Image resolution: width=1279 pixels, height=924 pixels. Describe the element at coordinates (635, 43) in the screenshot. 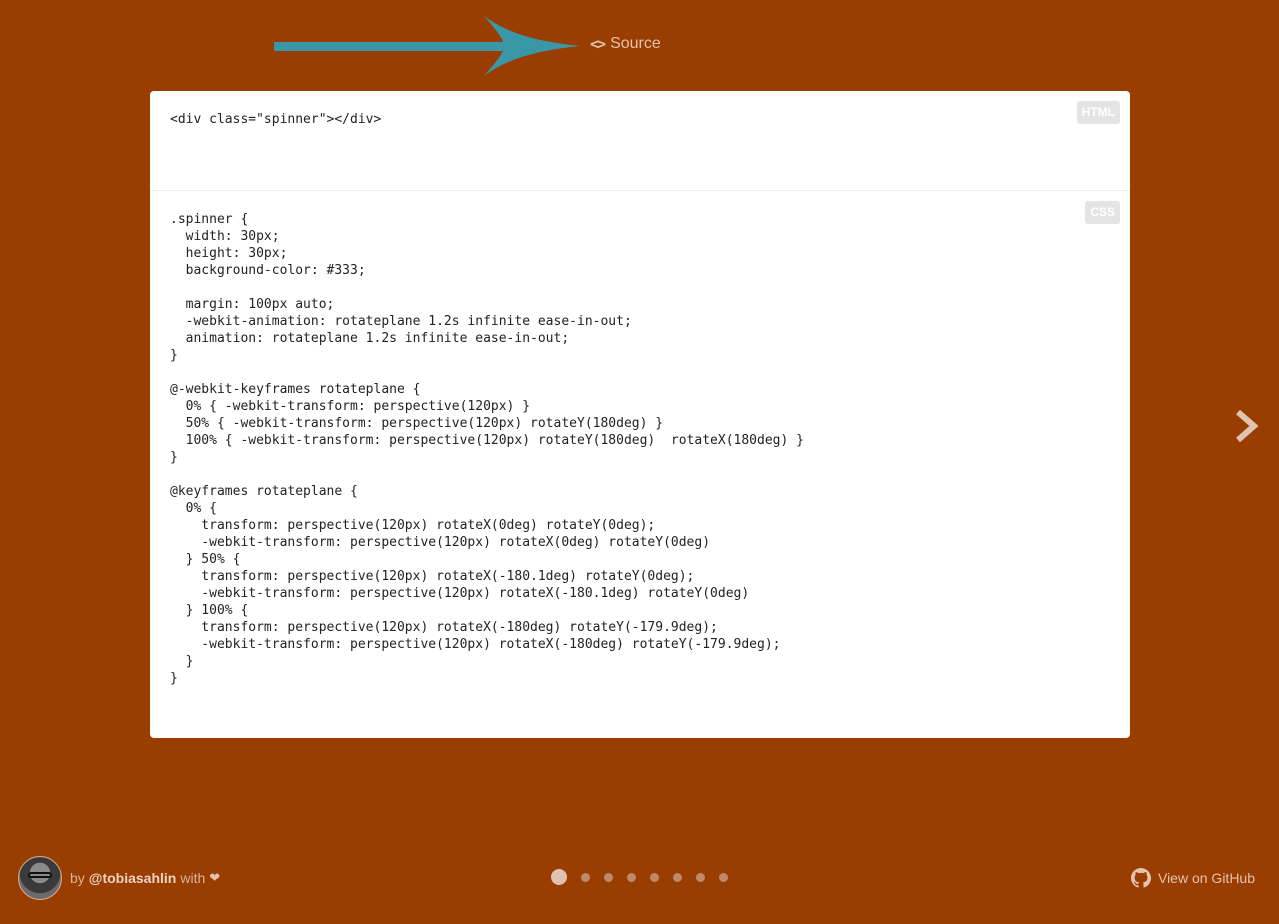

I see `source-label: Source` at that location.